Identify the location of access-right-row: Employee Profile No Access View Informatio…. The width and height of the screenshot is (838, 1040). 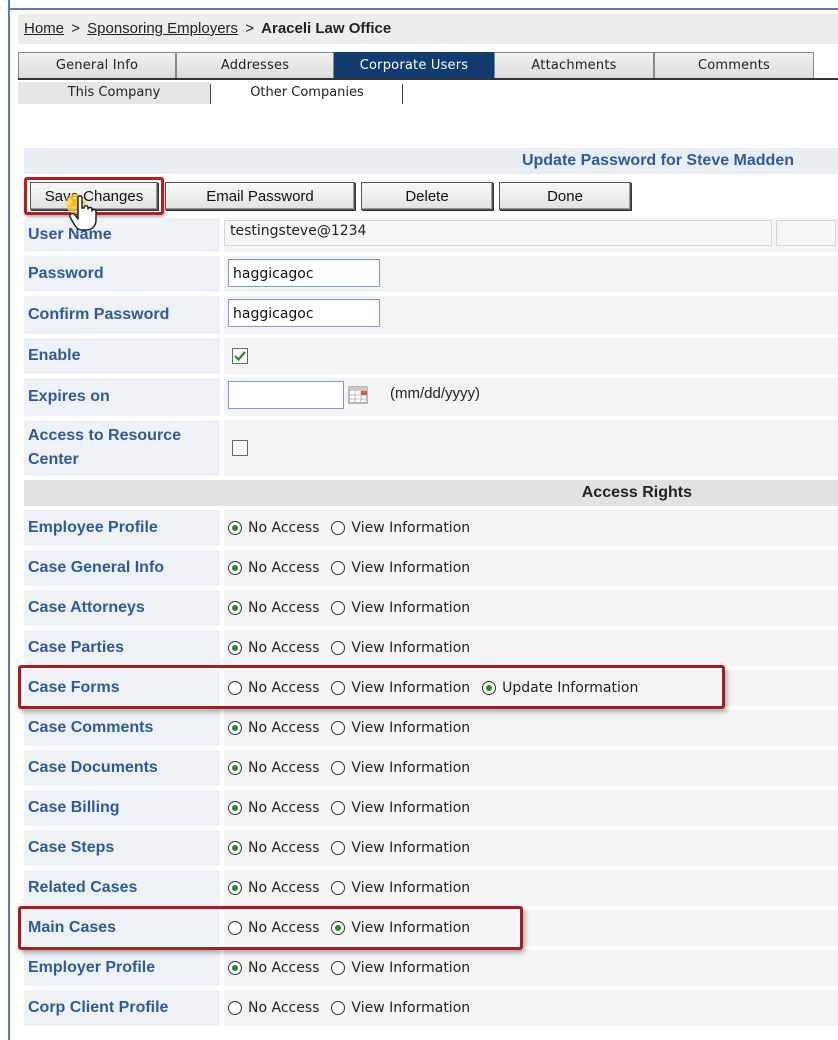
(431, 528).